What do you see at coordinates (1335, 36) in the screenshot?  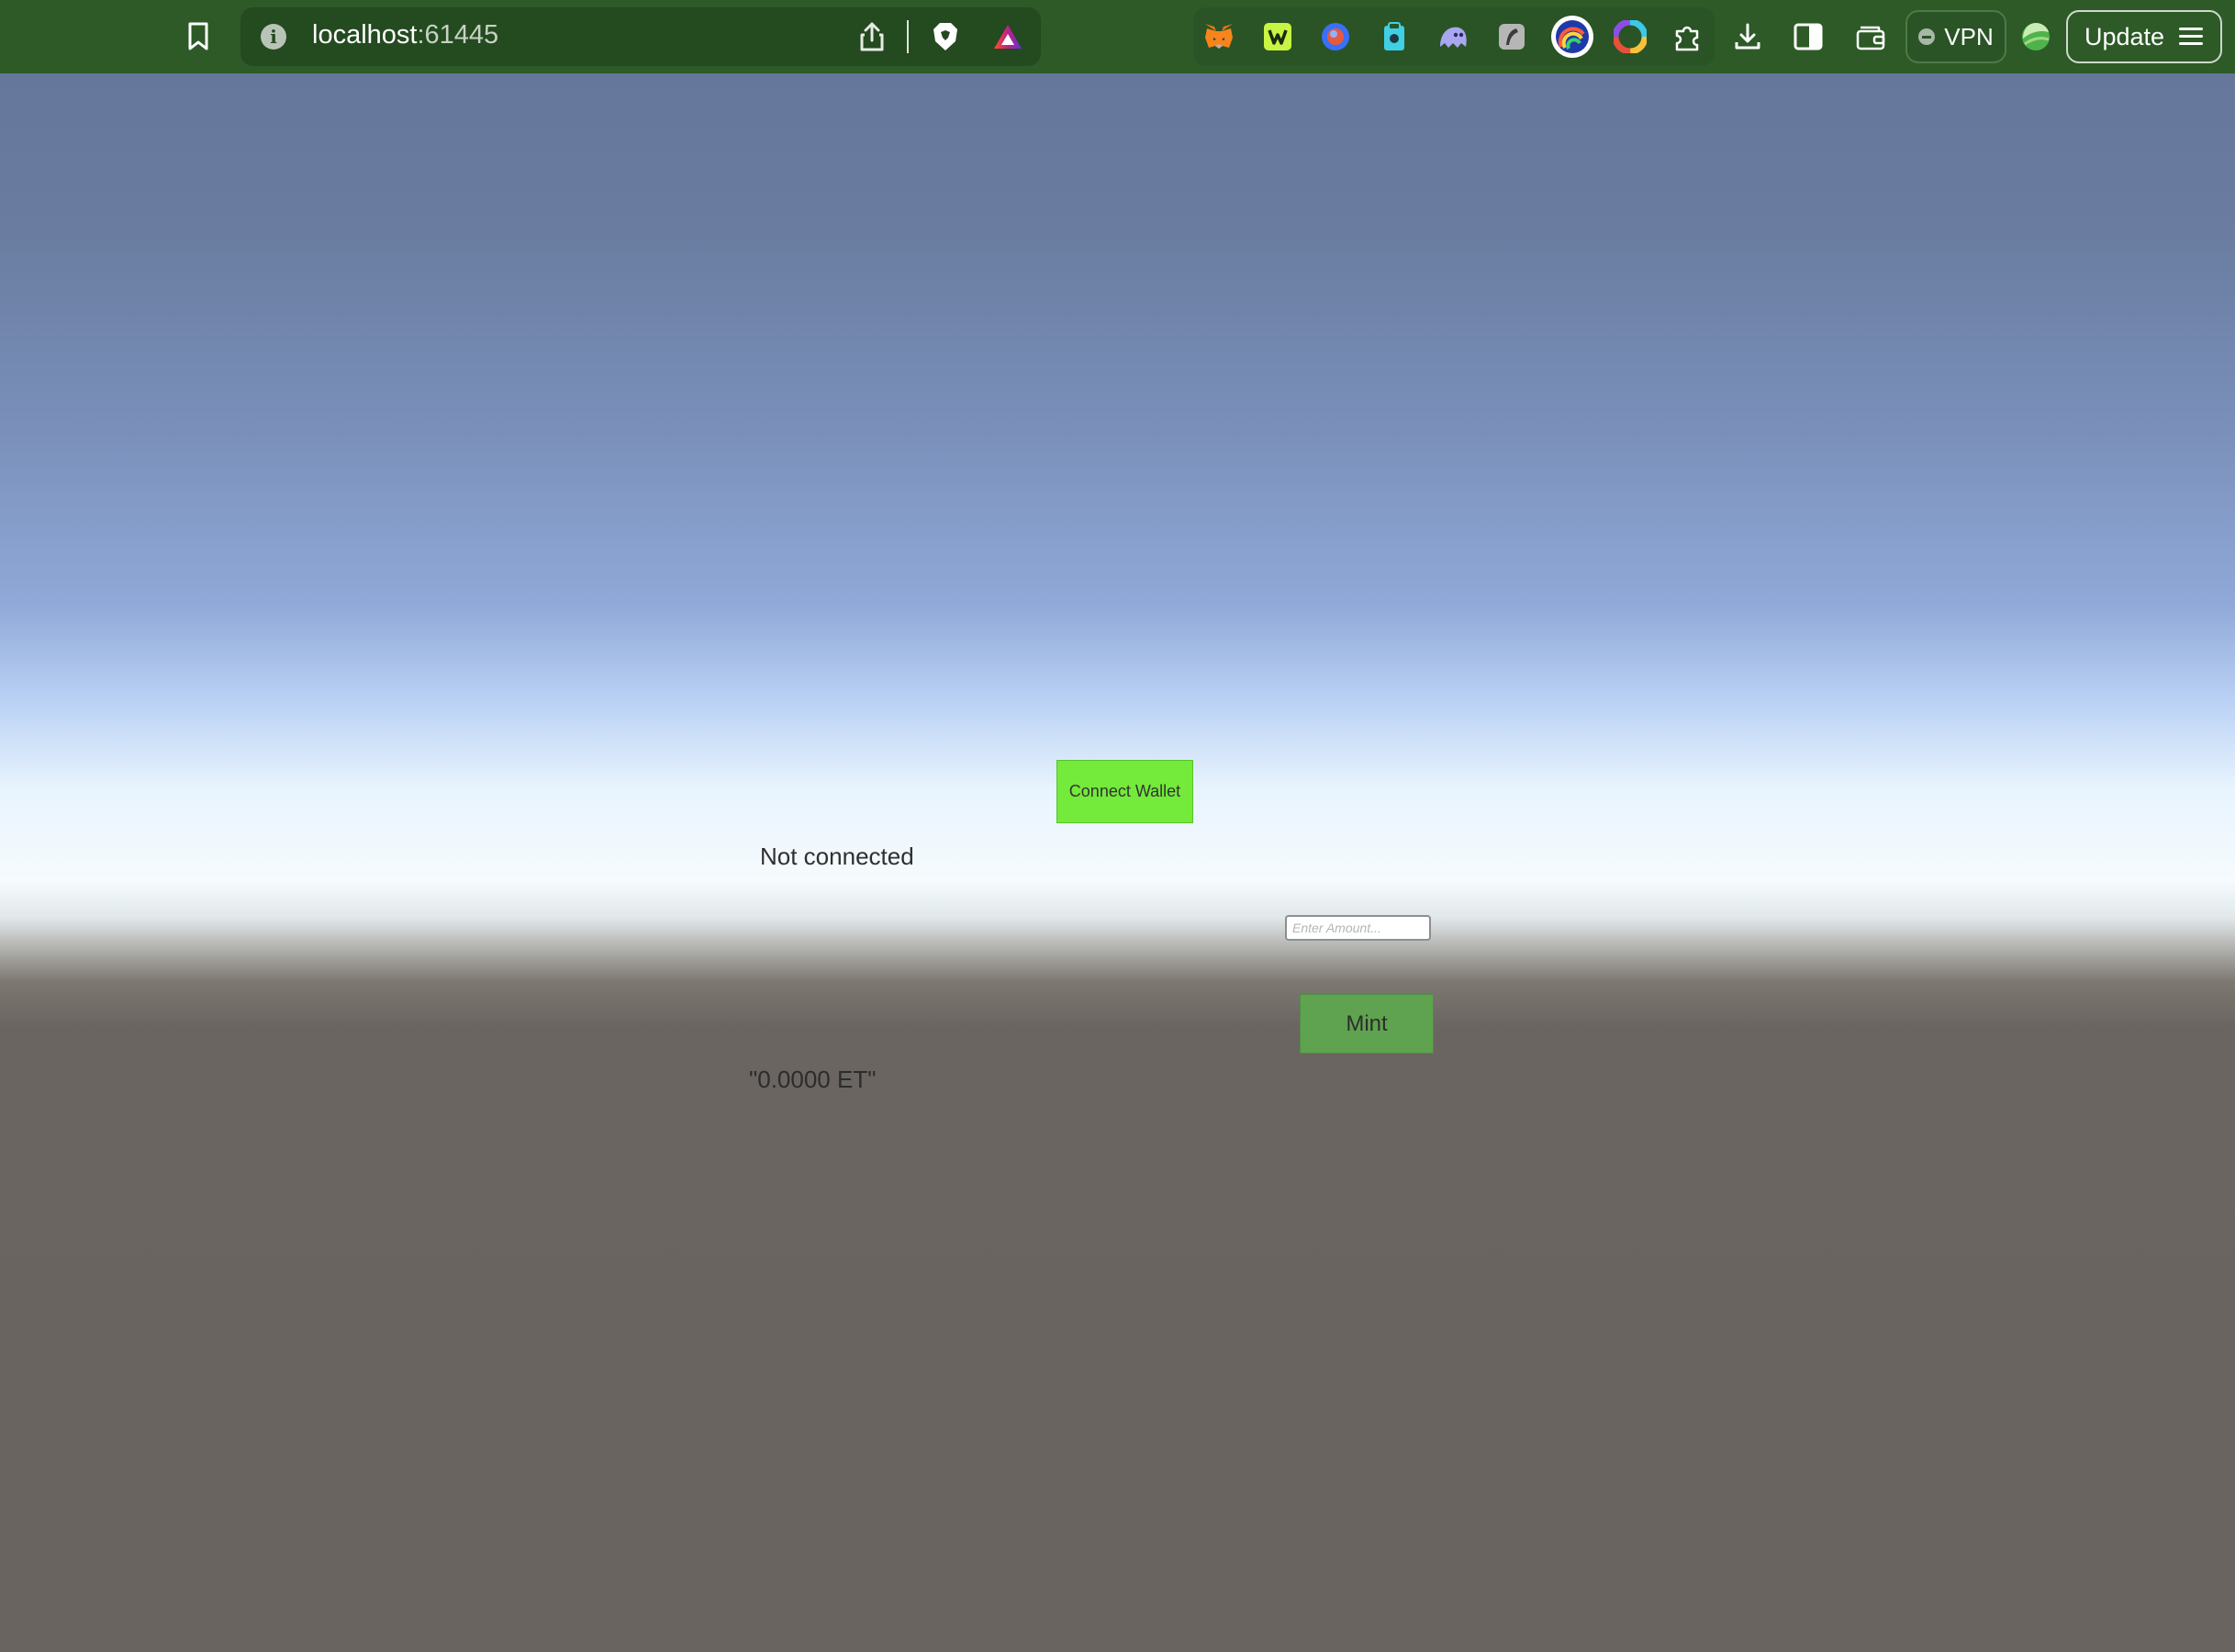 I see `extension-blue-orb-icon` at bounding box center [1335, 36].